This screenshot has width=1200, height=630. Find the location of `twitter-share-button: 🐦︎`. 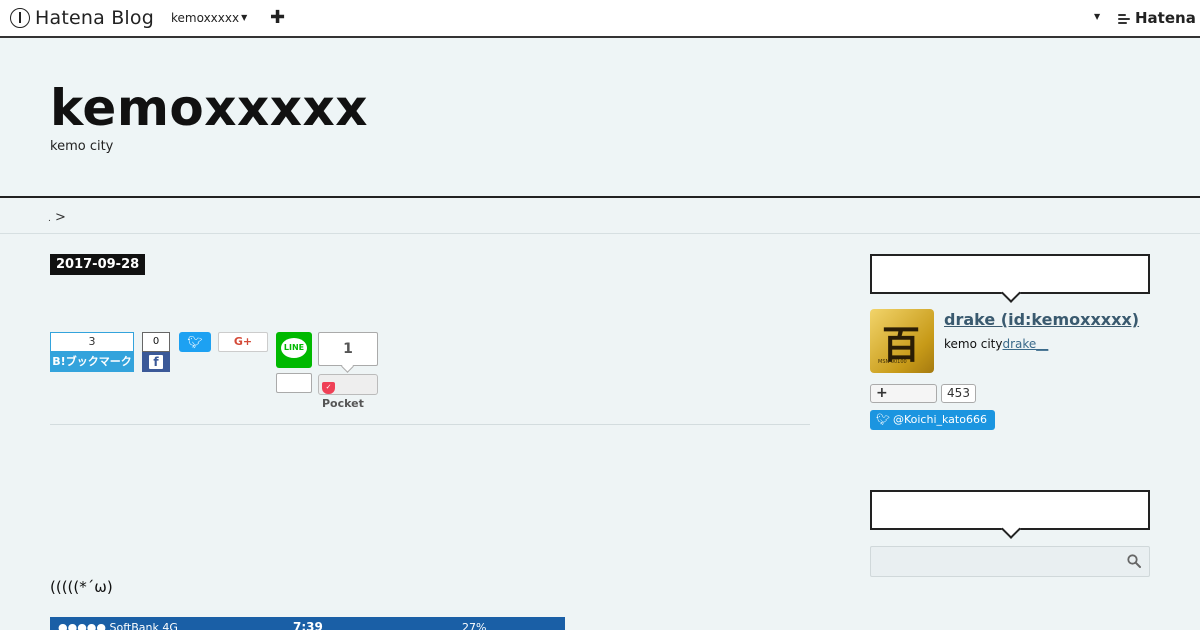

twitter-share-button: 🐦︎ is located at coordinates (195, 342).